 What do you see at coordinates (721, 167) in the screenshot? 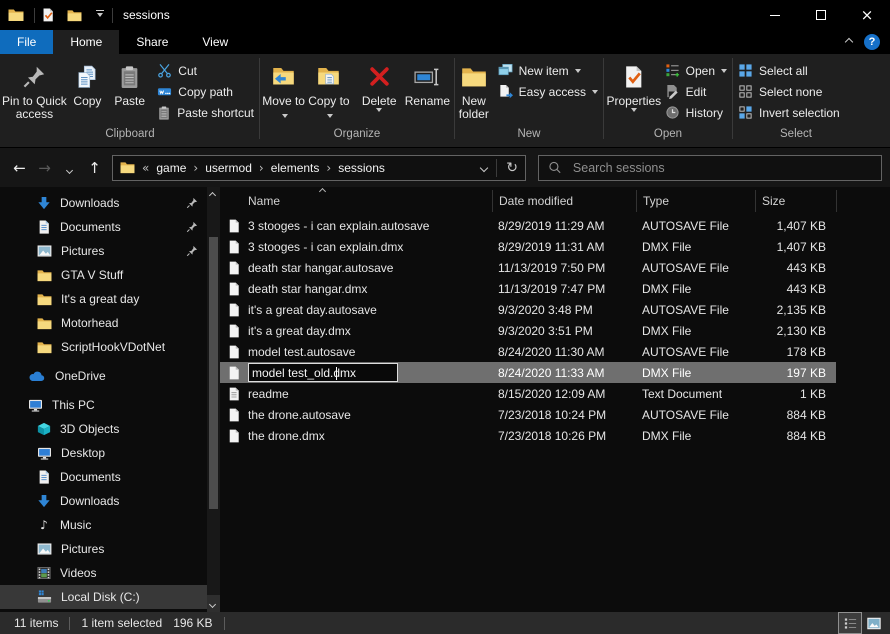
I see `search-input` at bounding box center [721, 167].